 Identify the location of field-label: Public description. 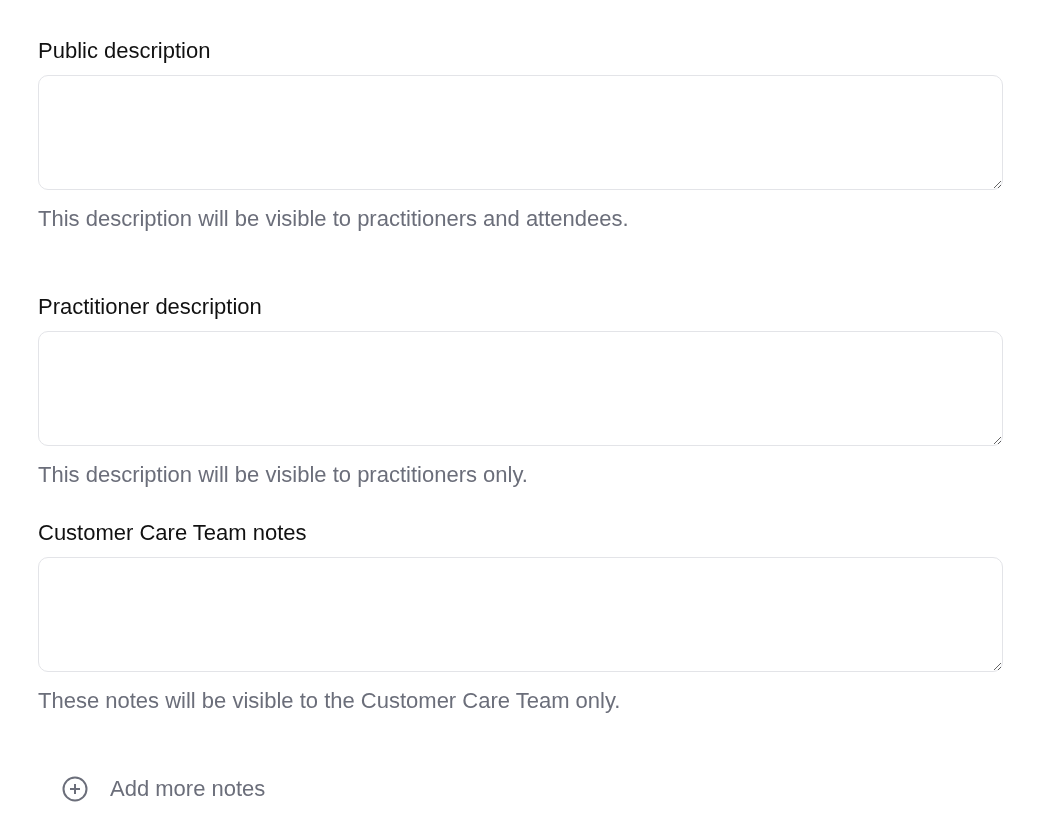
(125, 51).